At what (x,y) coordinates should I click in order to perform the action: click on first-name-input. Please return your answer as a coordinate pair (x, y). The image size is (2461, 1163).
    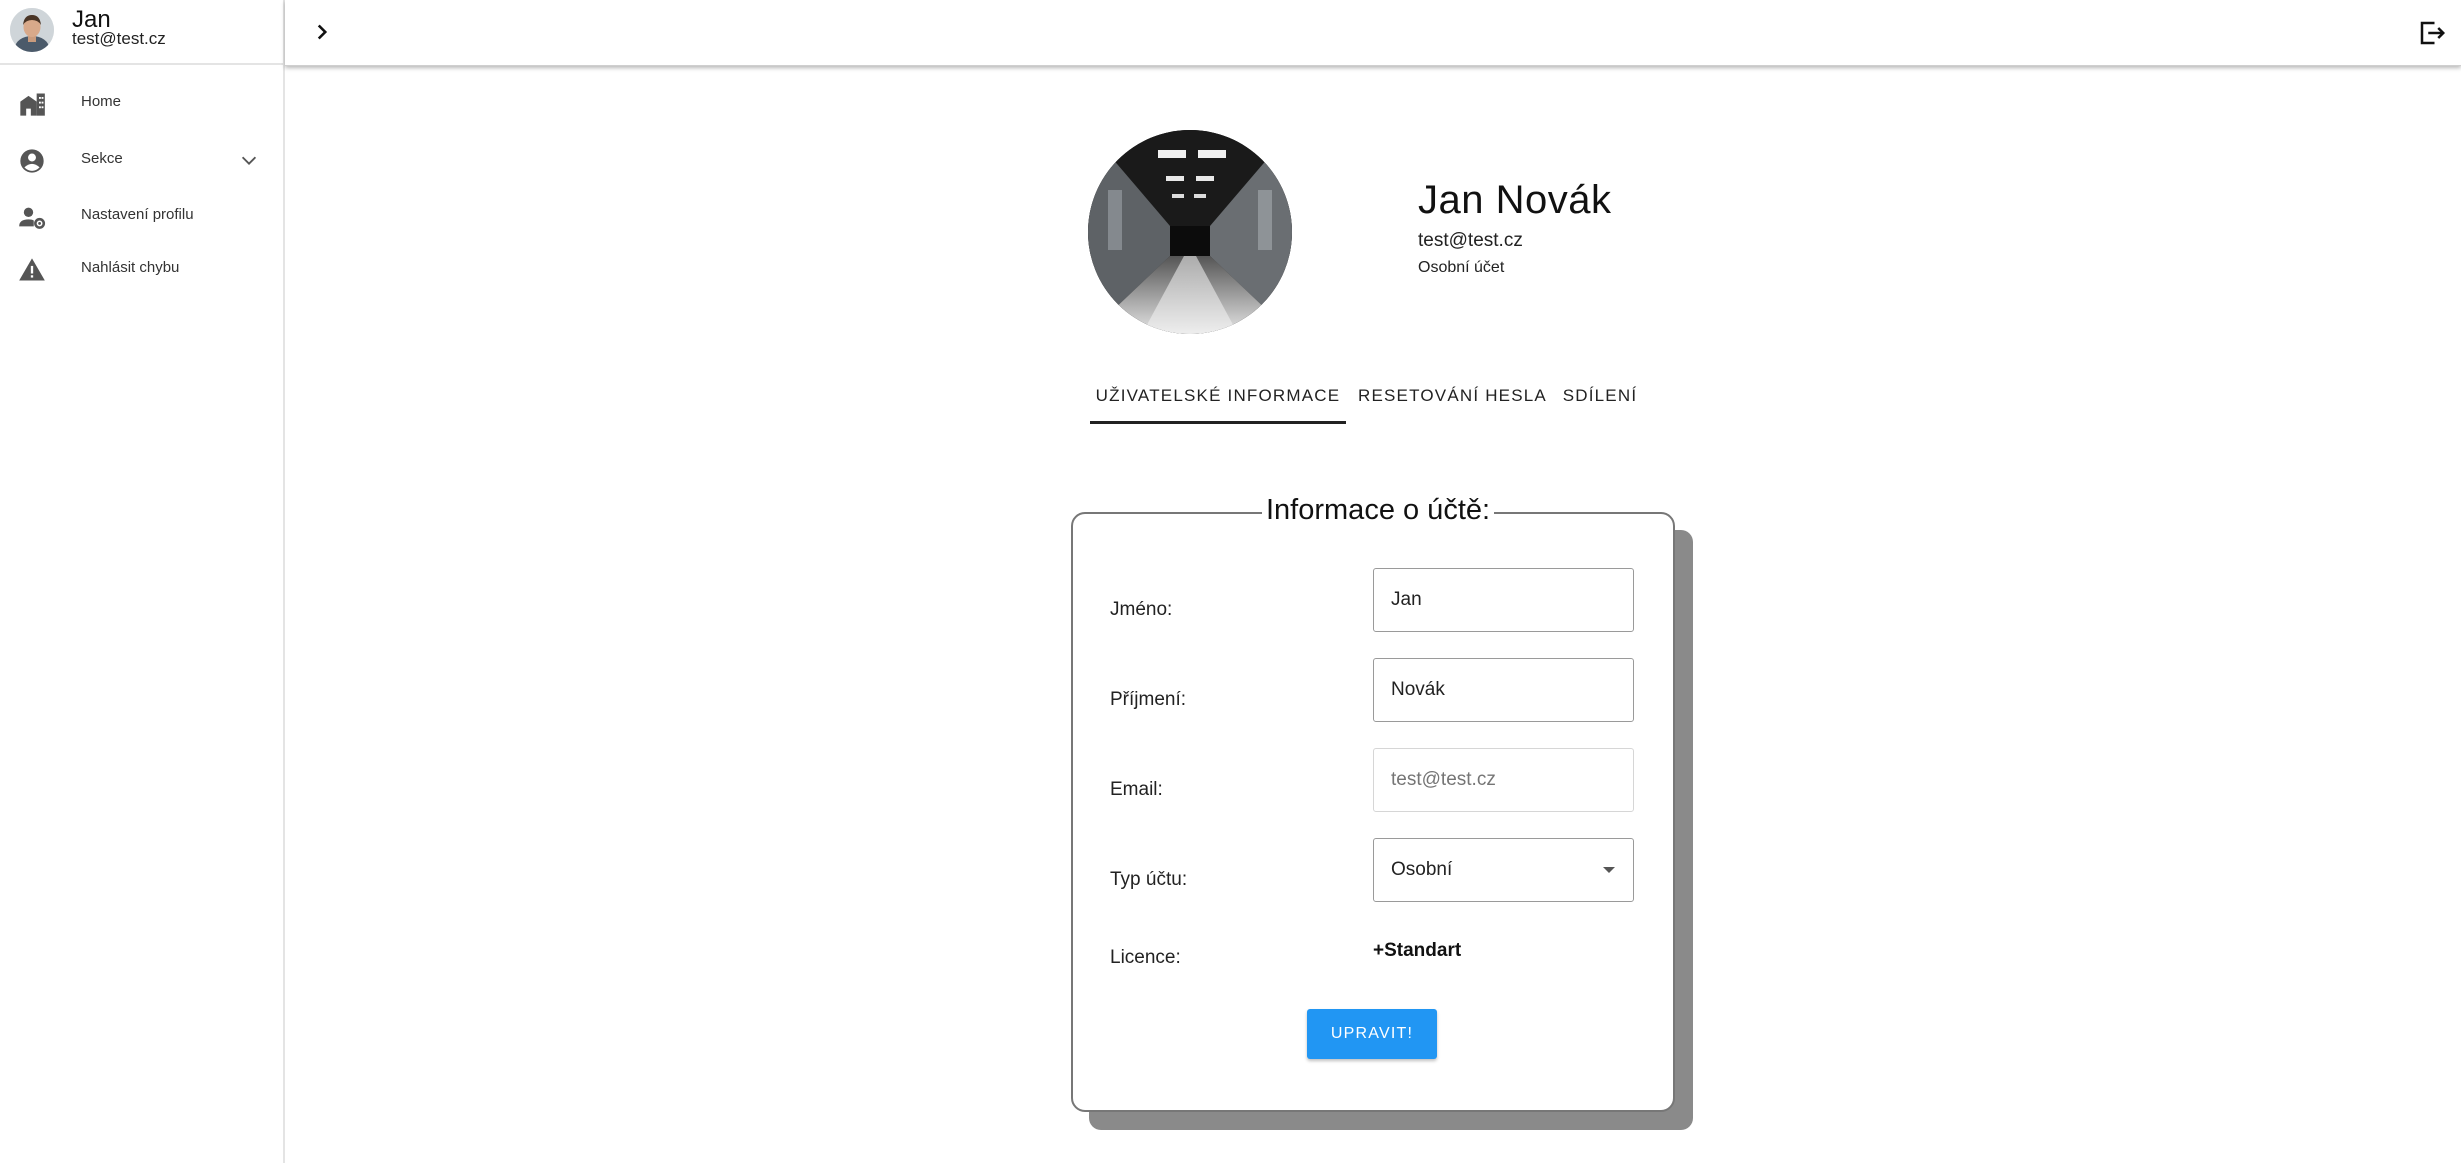
    Looking at the image, I should click on (1503, 600).